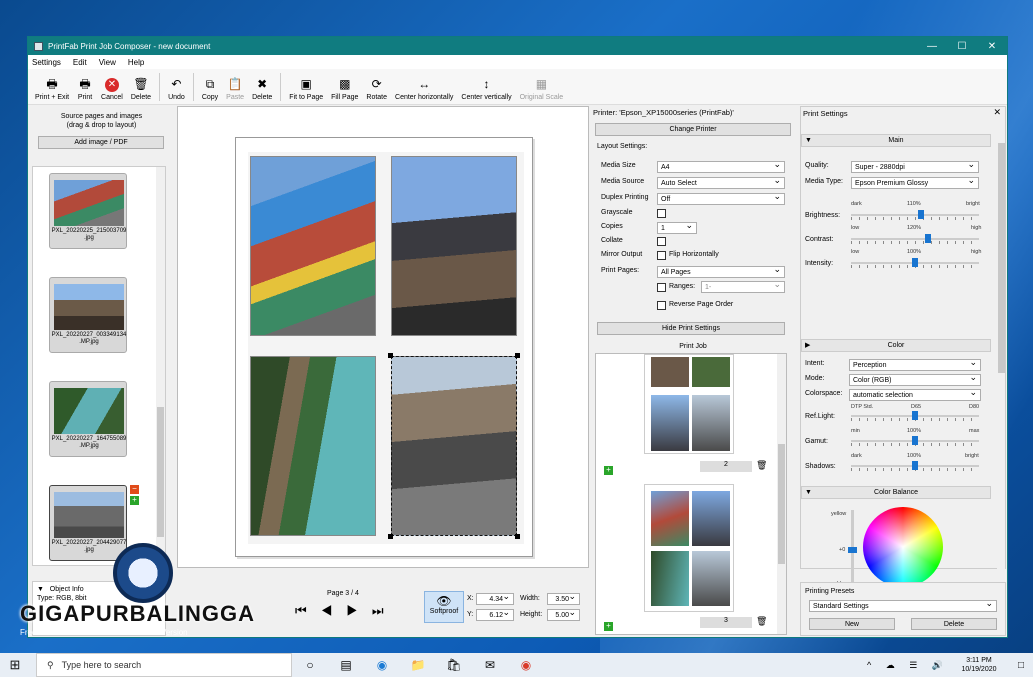 This screenshot has height=677, width=1033. What do you see at coordinates (88, 315) in the screenshot?
I see `thumbnail-item: PXL_20220227_003349134 .MP.jpg` at bounding box center [88, 315].